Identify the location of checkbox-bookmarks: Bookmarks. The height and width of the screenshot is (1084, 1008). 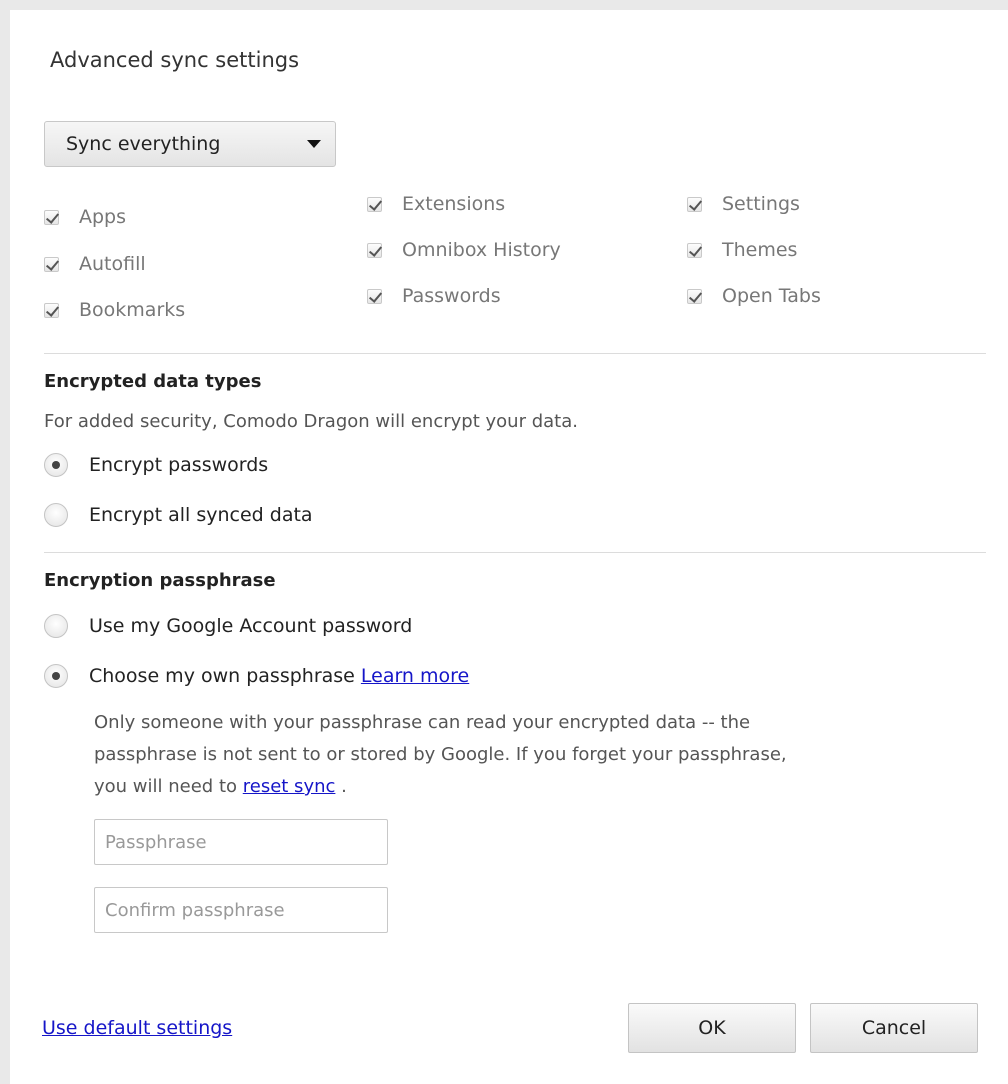
(114, 310).